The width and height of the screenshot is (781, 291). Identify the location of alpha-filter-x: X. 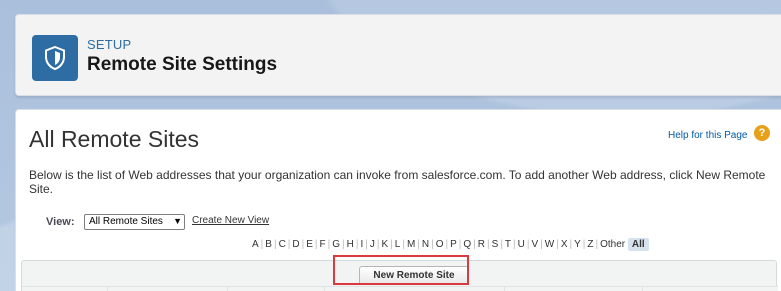
(564, 244).